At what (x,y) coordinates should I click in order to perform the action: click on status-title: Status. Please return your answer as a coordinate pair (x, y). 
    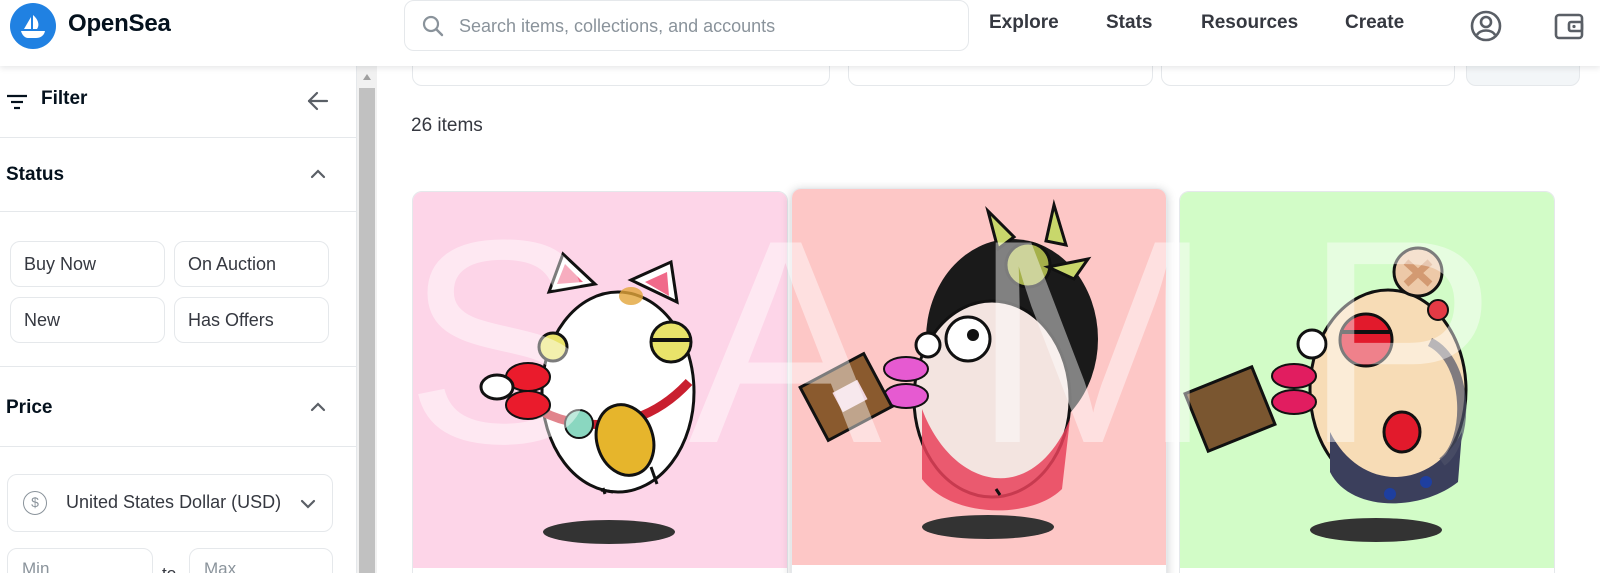
    Looking at the image, I should click on (35, 174).